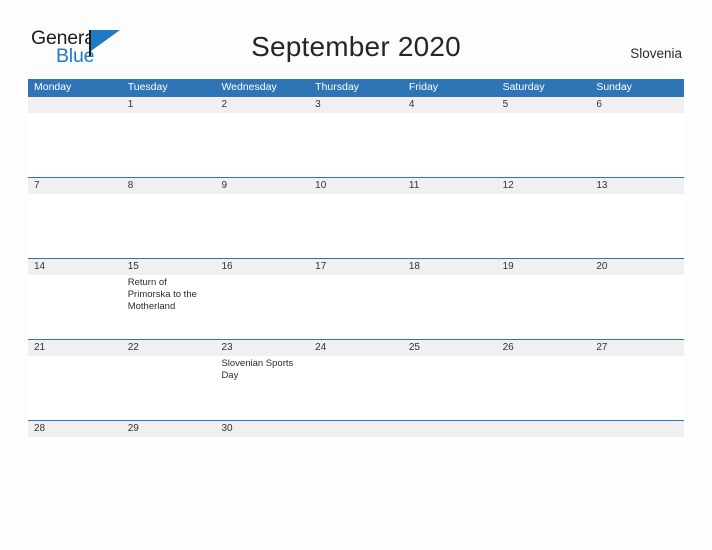 This screenshot has height=550, width=712. I want to click on day-cell-24: 24, so click(356, 380).